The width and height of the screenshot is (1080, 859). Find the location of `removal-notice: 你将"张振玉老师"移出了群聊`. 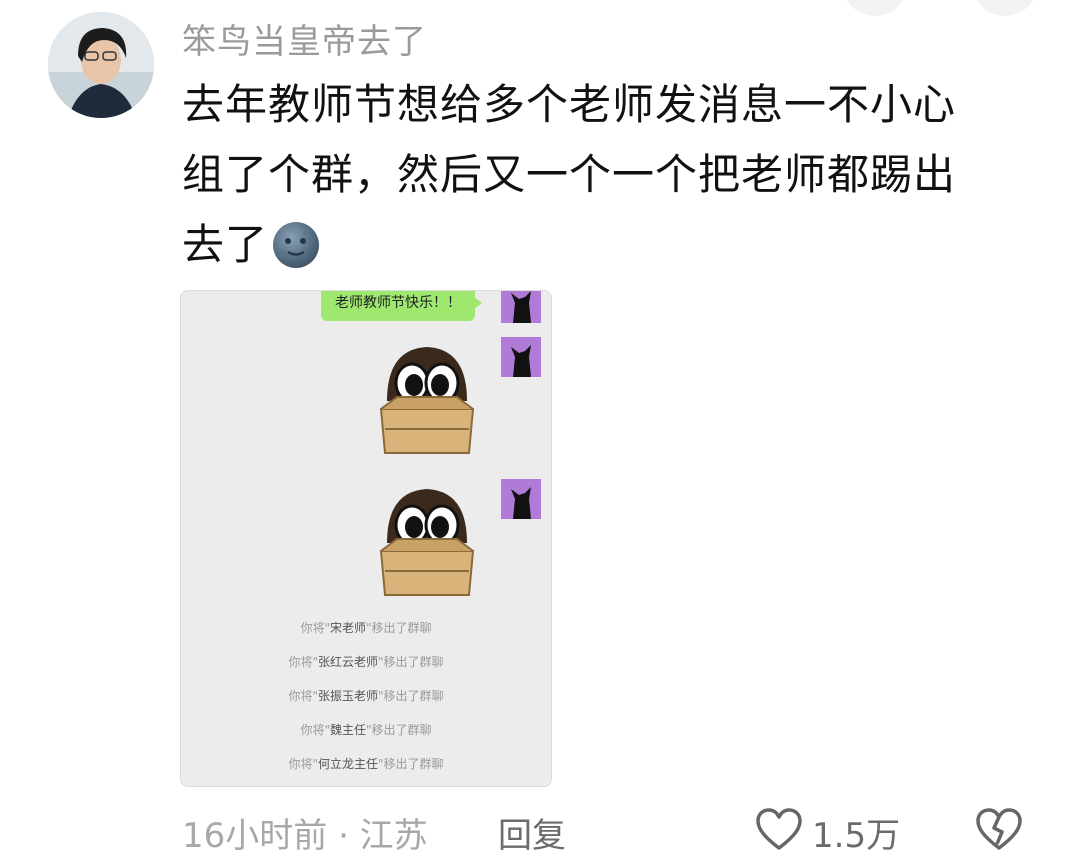

removal-notice: 你将"张振玉老师"移出了群聊 is located at coordinates (366, 696).